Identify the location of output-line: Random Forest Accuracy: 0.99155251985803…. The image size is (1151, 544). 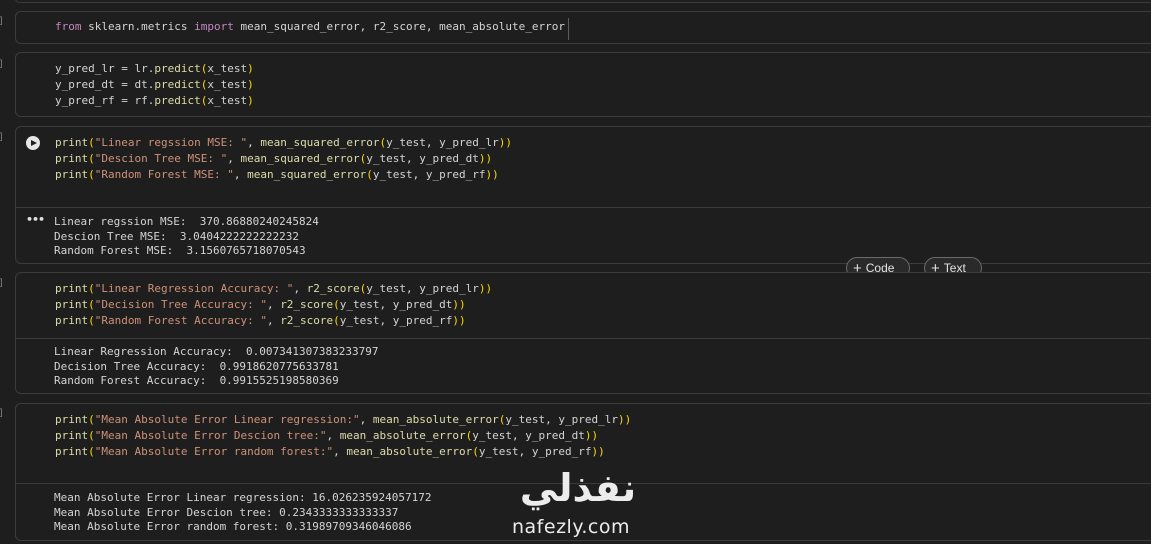
(196, 380).